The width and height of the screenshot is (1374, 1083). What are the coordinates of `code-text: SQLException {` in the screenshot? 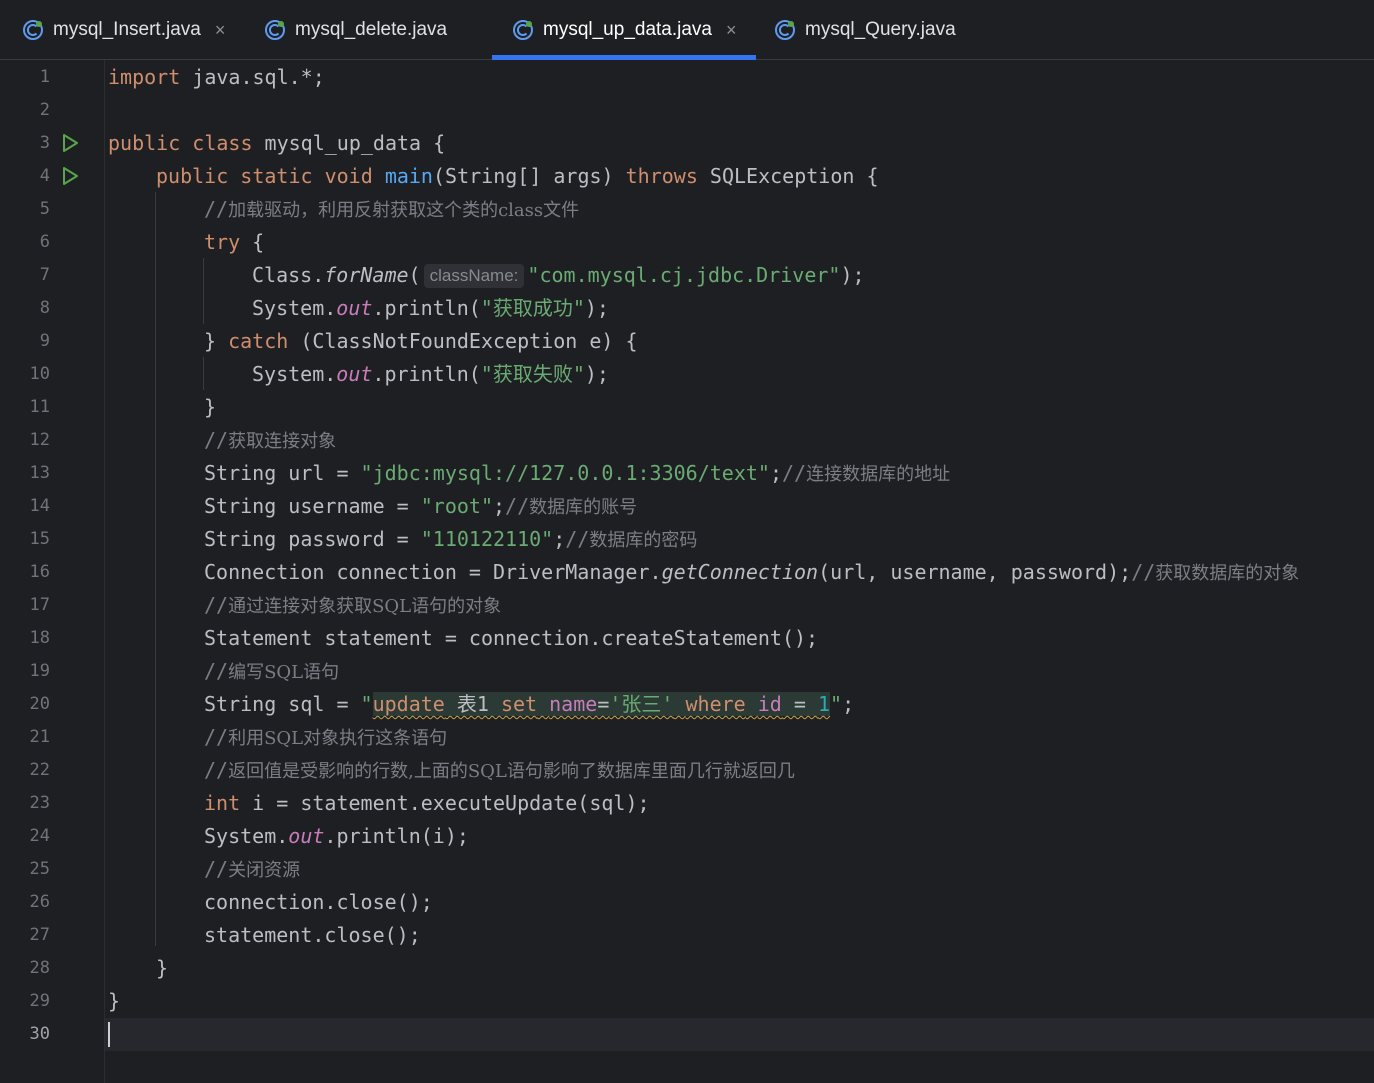 It's located at (788, 176).